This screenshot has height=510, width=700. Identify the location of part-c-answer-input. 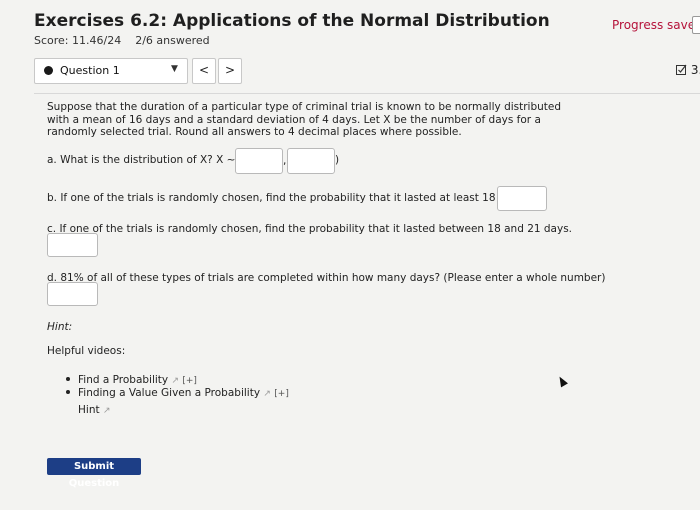
(72, 245).